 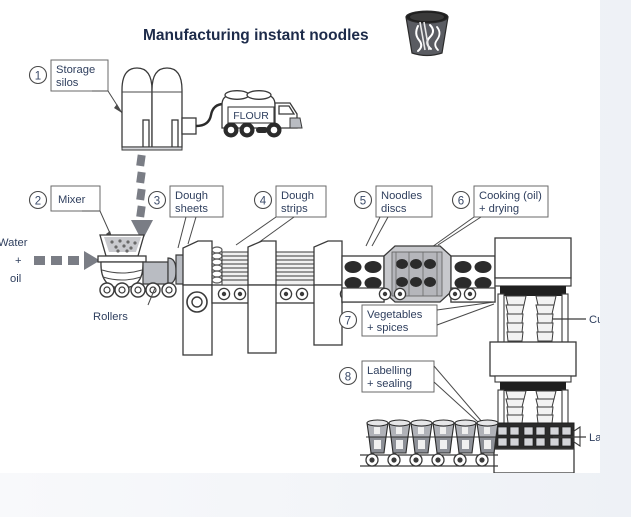 What do you see at coordinates (191, 209) in the screenshot?
I see `step-3-label-line2: sheets` at bounding box center [191, 209].